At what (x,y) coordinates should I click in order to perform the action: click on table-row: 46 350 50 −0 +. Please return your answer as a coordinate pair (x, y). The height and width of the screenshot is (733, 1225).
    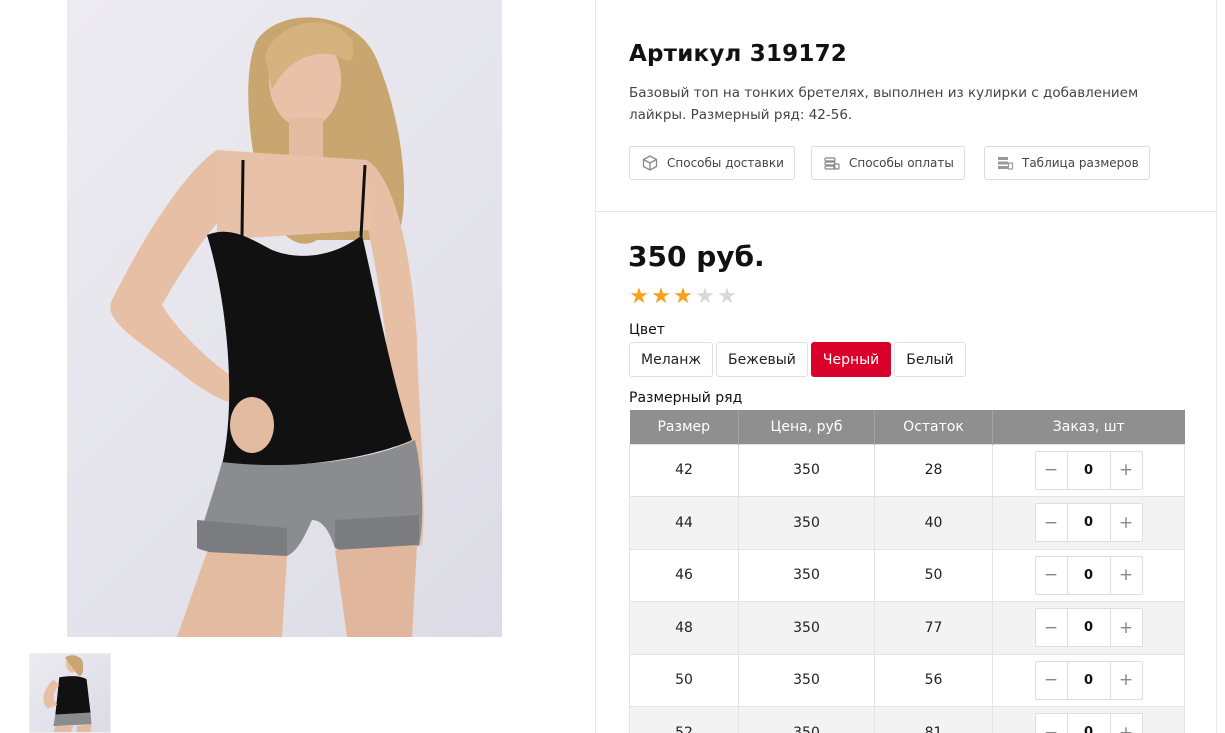
    Looking at the image, I should click on (907, 575).